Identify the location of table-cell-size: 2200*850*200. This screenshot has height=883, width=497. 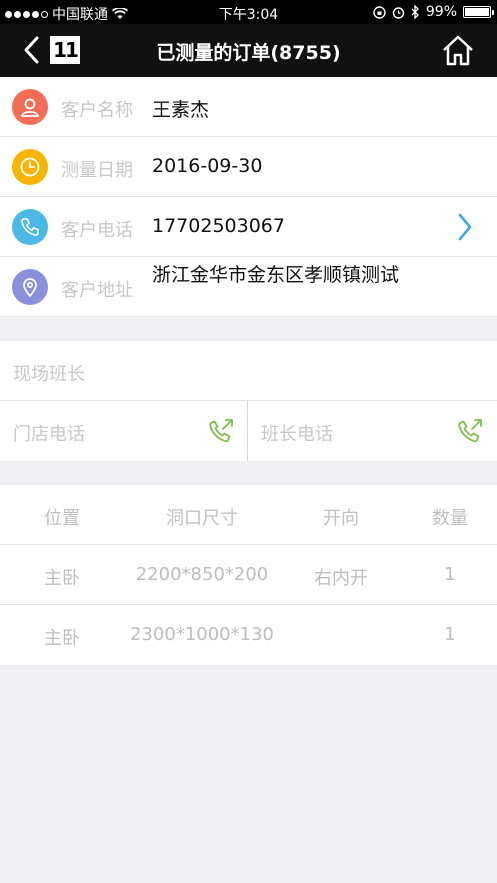
(202, 574).